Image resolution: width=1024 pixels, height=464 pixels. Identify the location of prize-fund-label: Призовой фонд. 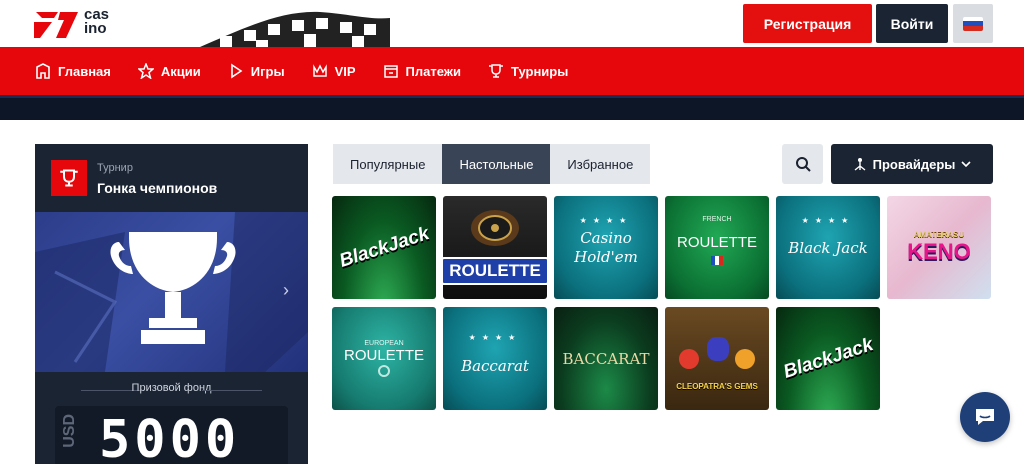
(171, 388).